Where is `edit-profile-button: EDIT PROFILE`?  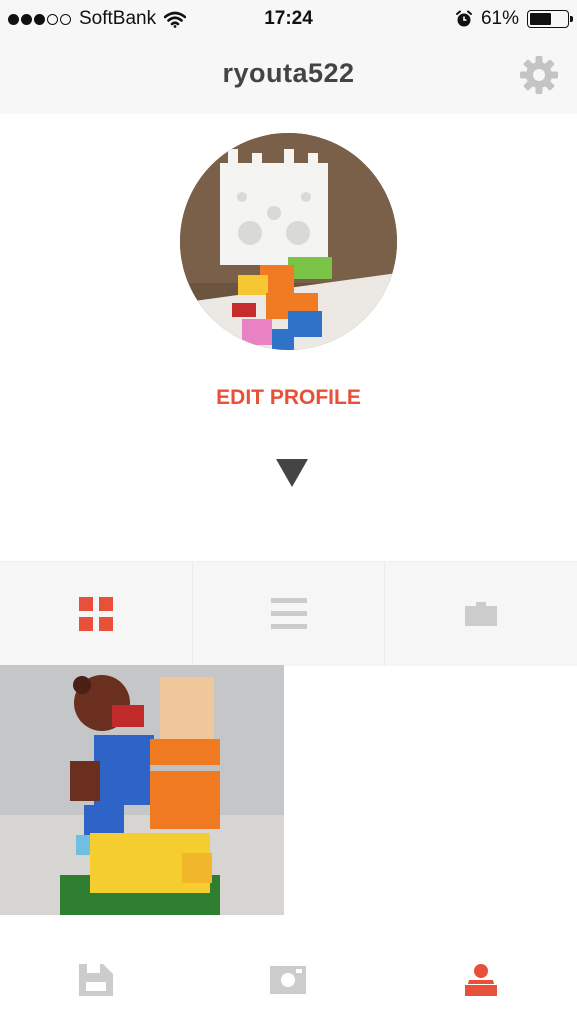
edit-profile-button: EDIT PROFILE is located at coordinates (288, 398).